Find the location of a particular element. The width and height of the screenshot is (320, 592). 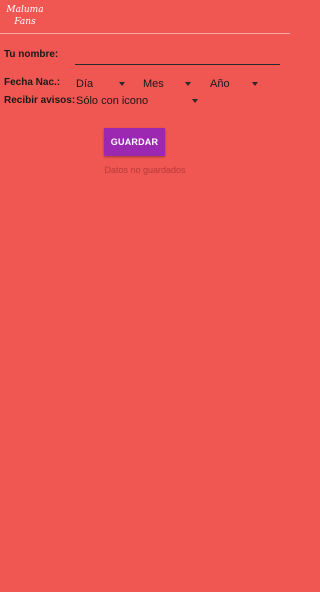

app-title: Maluma Fans is located at coordinates (25, 16).